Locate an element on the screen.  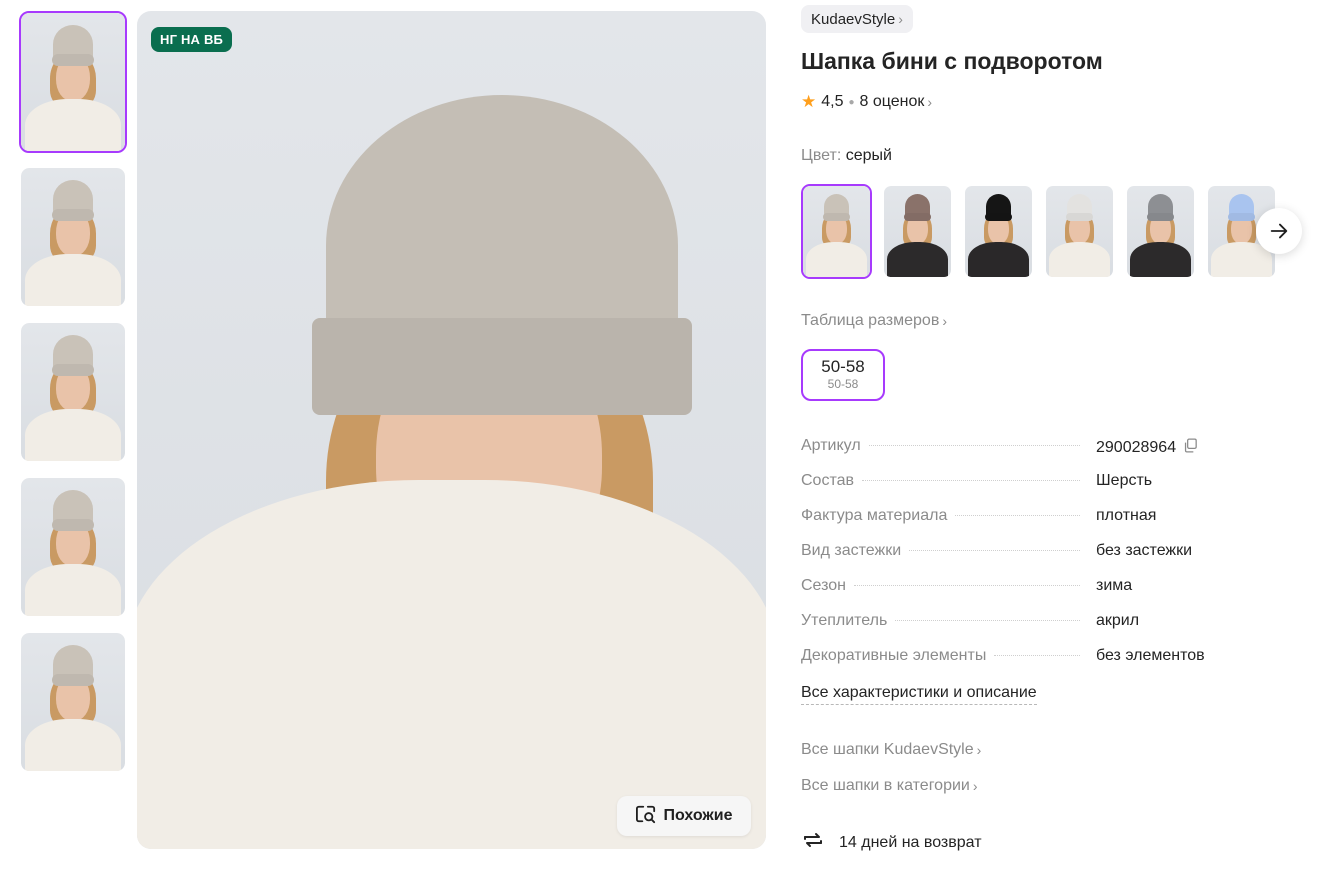
similar-button: Похожие is located at coordinates (684, 816).